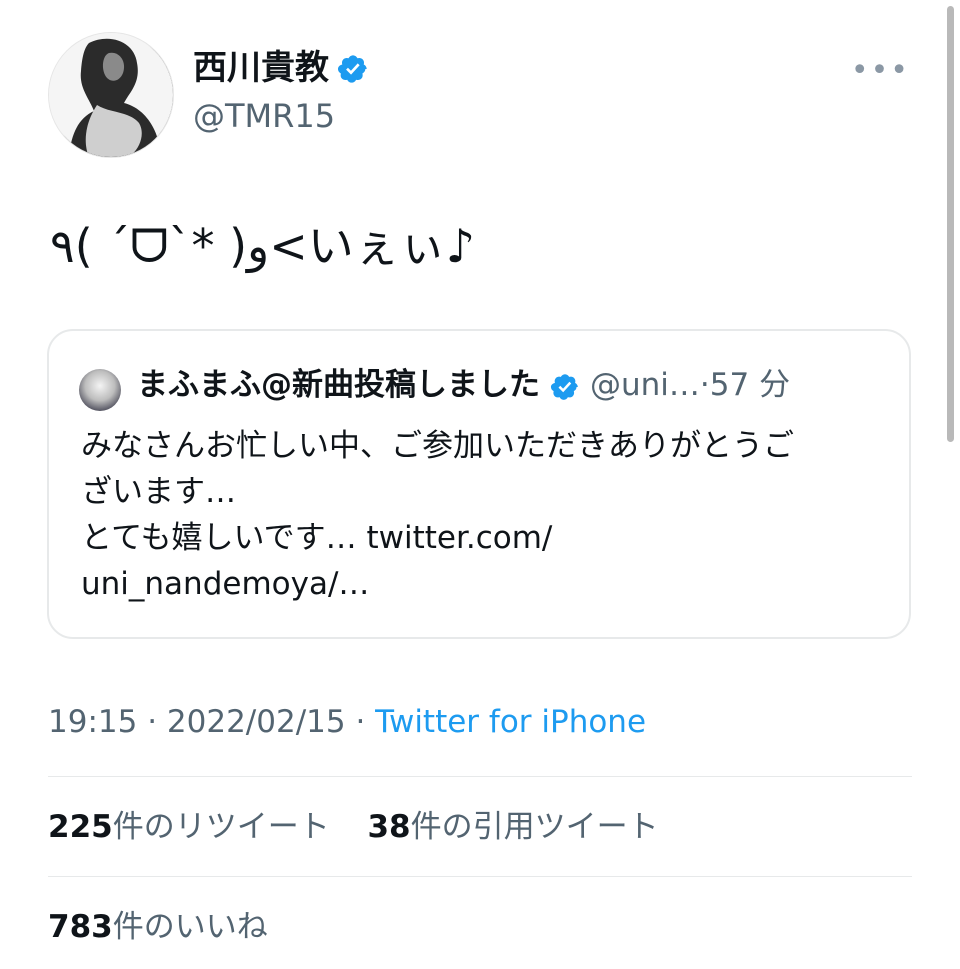 Image resolution: width=960 pixels, height=969 pixels. What do you see at coordinates (256, 722) in the screenshot?
I see `tweet-date: 2022/02/15` at bounding box center [256, 722].